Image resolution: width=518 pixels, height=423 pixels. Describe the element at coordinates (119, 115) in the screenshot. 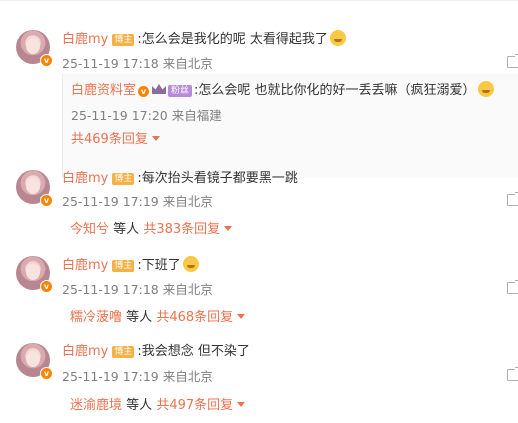

I see `reply-time: 25-11-19 17:20` at that location.